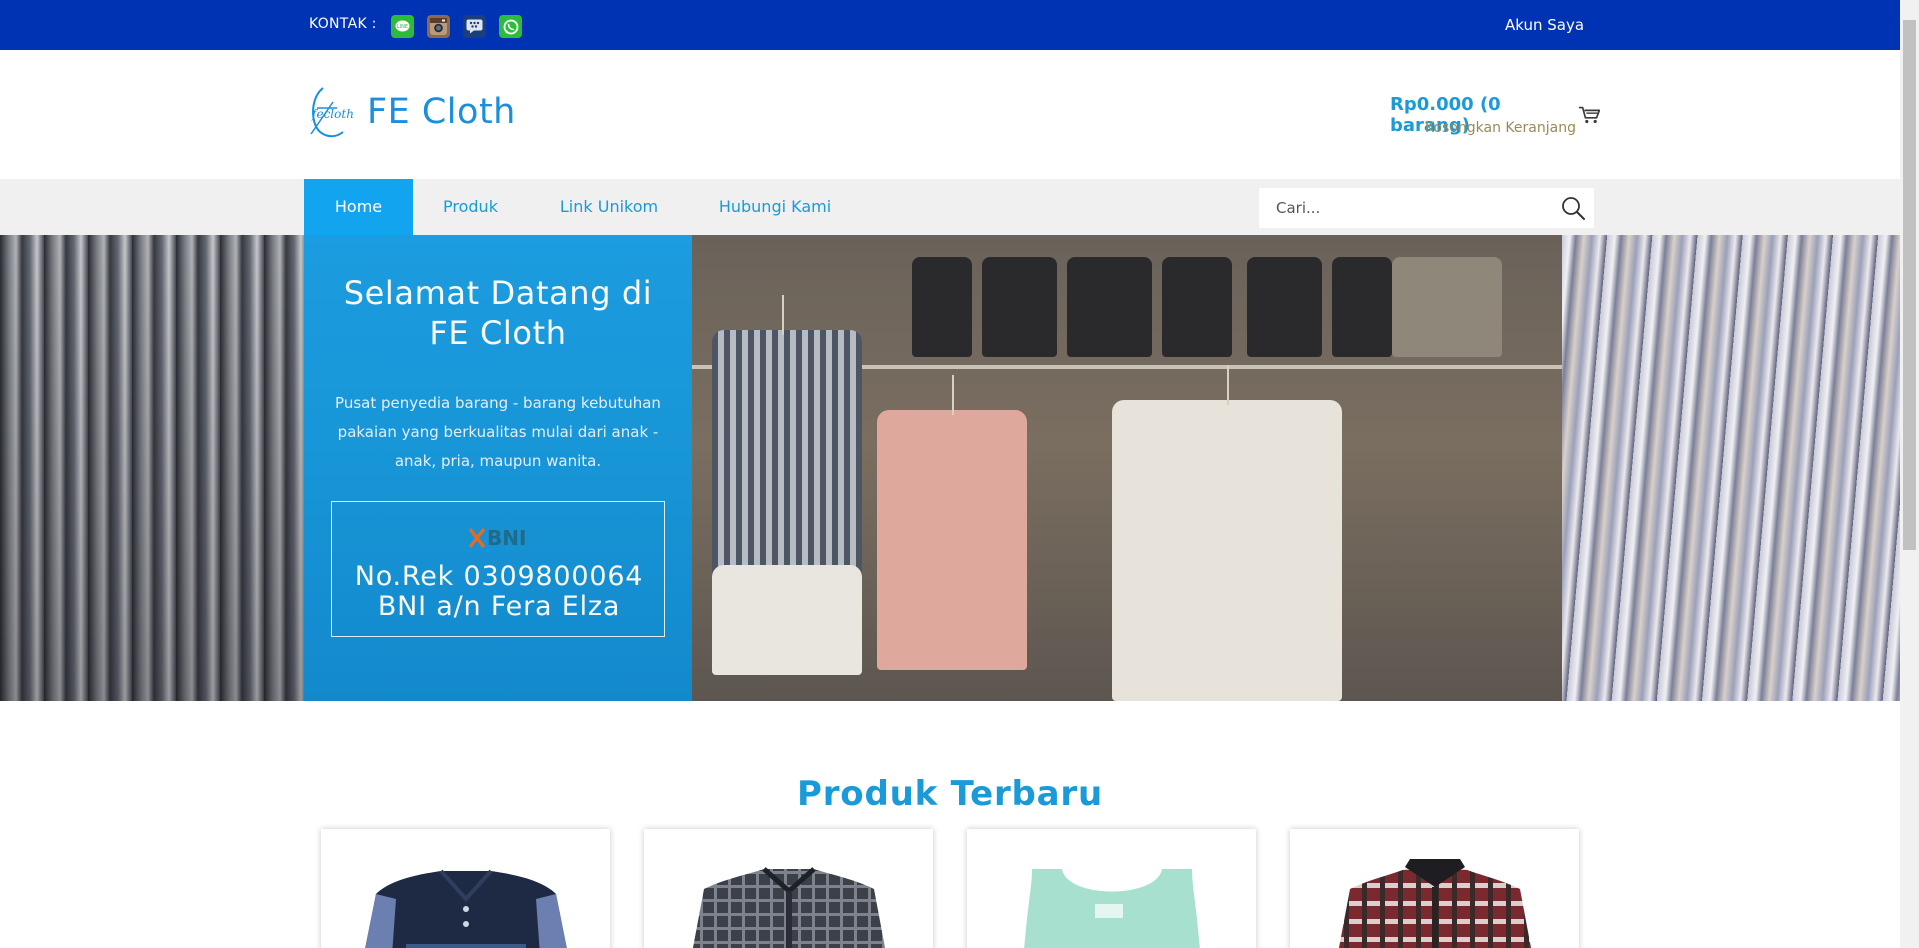 This screenshot has height=948, width=1919. Describe the element at coordinates (152, 468) in the screenshot. I see `hero-photo-left` at that location.